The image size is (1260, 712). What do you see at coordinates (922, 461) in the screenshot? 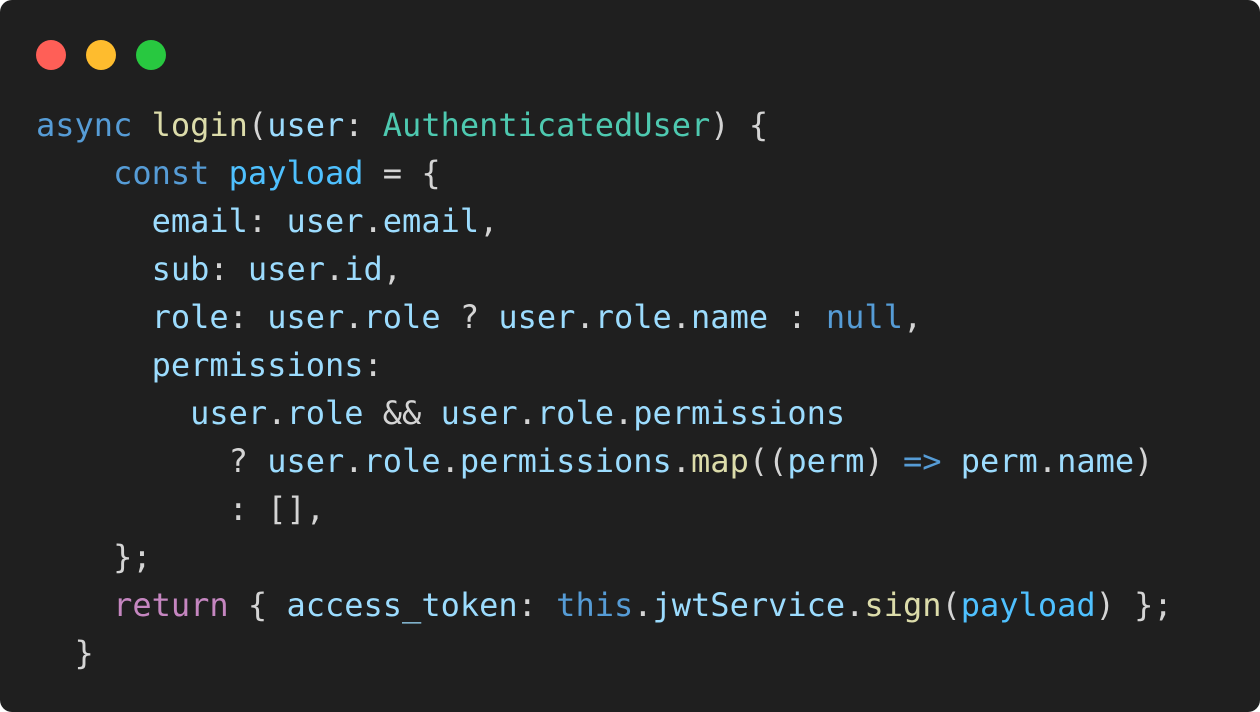
I see `code-token: =>` at bounding box center [922, 461].